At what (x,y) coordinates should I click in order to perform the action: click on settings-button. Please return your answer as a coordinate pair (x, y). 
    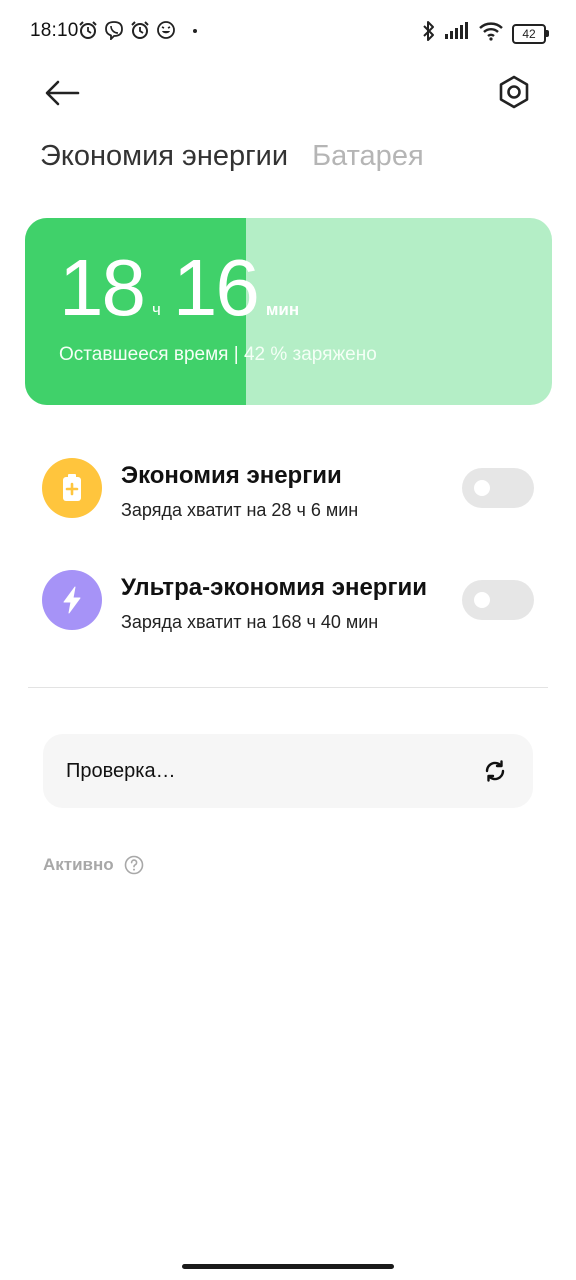
    Looking at the image, I should click on (514, 92).